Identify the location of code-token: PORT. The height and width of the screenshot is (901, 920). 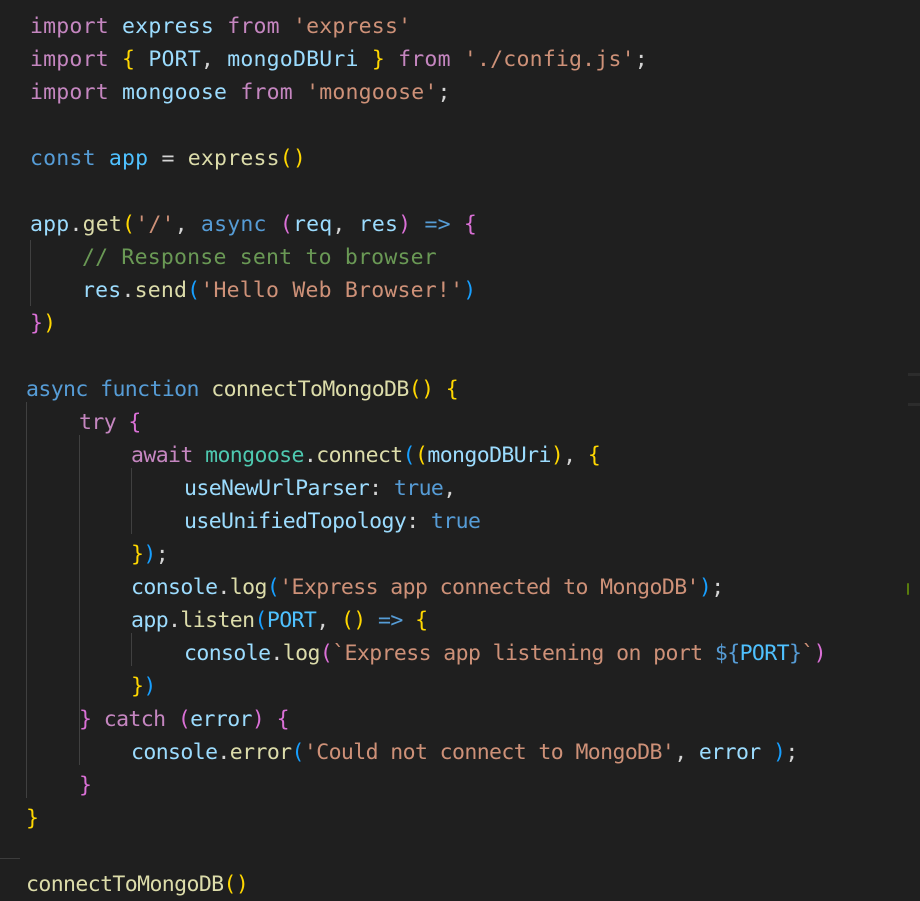
(291, 620).